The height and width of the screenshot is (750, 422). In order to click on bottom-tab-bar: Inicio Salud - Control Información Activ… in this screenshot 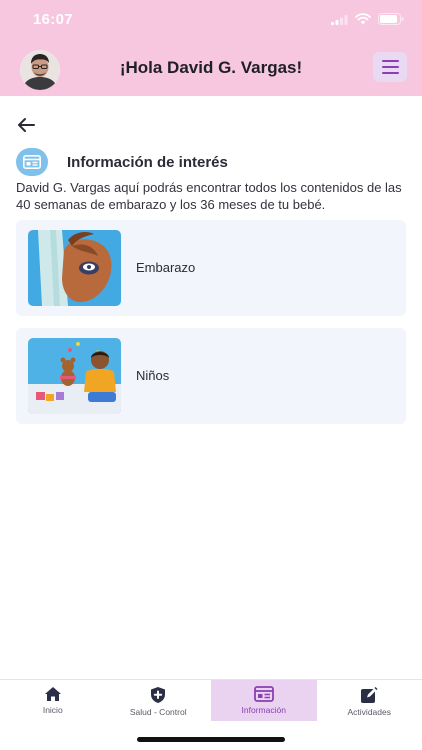, I will do `click(211, 700)`.